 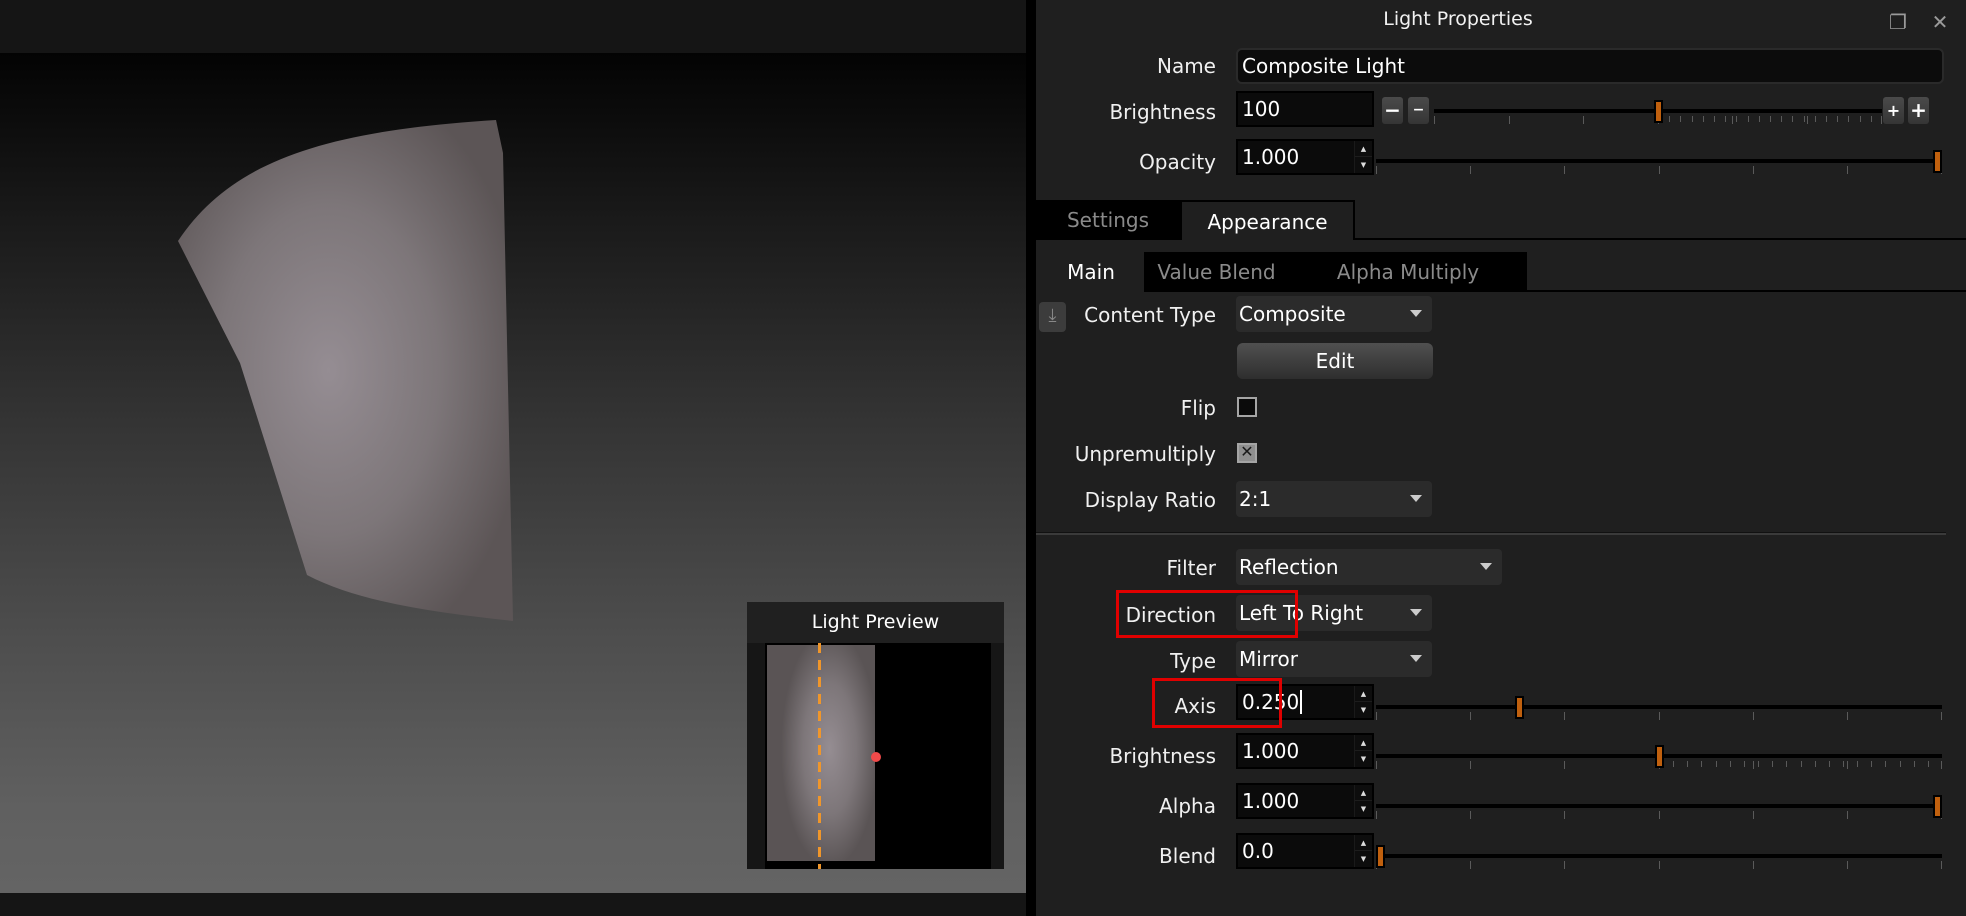 I want to click on axis-field: 0.250 ▲ ▼, so click(x=1305, y=702).